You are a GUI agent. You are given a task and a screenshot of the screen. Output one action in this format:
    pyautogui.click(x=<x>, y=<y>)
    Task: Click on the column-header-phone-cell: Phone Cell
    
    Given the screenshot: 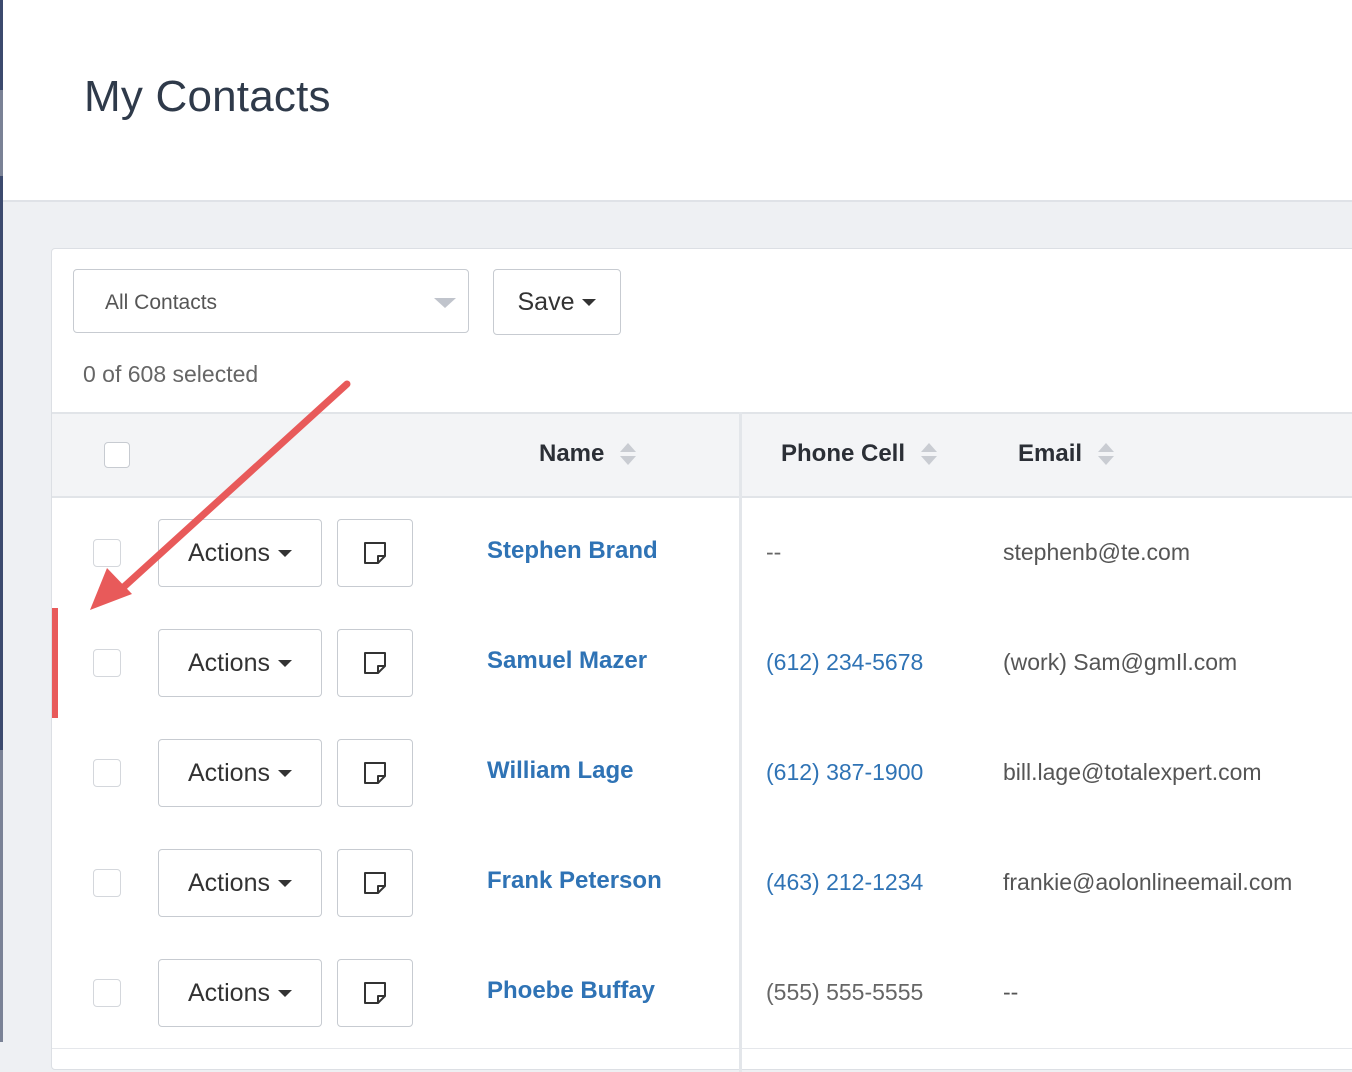 What is the action you would take?
    pyautogui.click(x=859, y=454)
    